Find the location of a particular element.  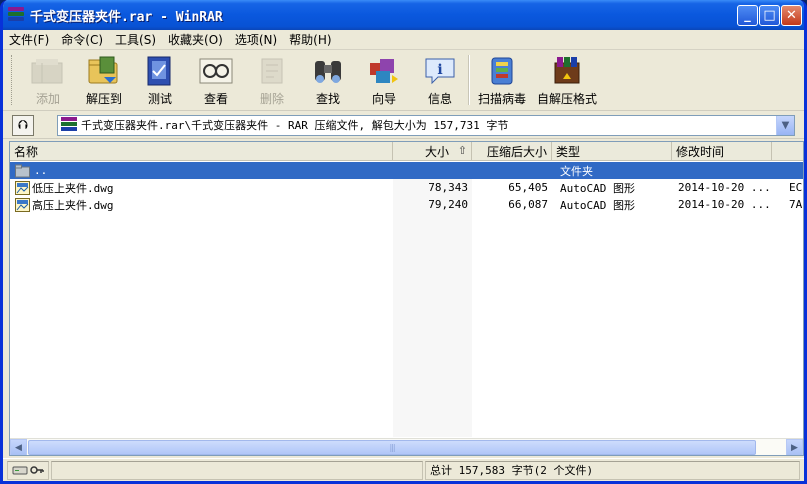

scroll-right-button: ▶ is located at coordinates (794, 447).